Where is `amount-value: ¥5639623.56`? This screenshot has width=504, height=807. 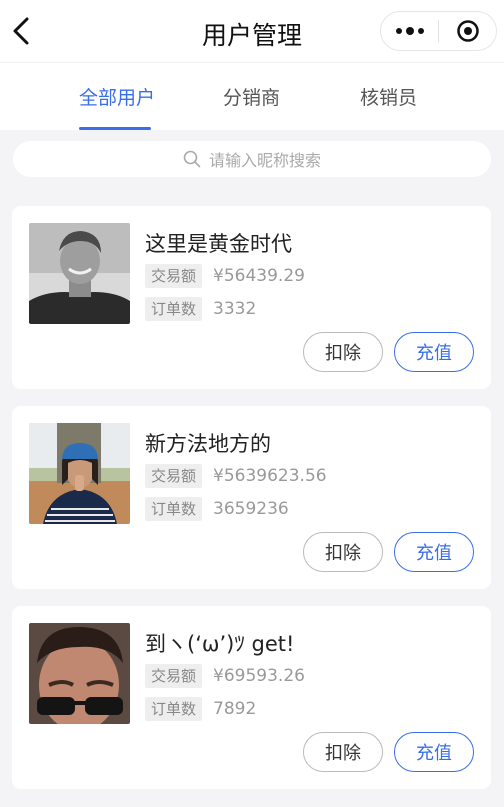
amount-value: ¥5639623.56 is located at coordinates (270, 476).